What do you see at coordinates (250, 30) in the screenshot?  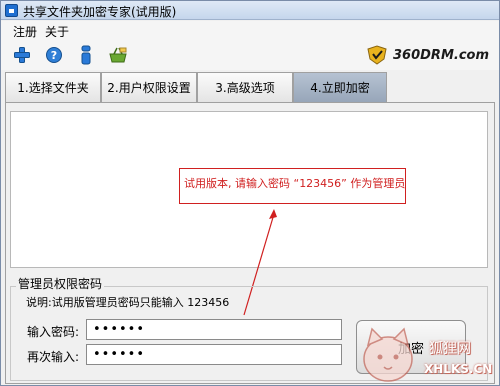 I see `menu-bar: 注册 关于` at bounding box center [250, 30].